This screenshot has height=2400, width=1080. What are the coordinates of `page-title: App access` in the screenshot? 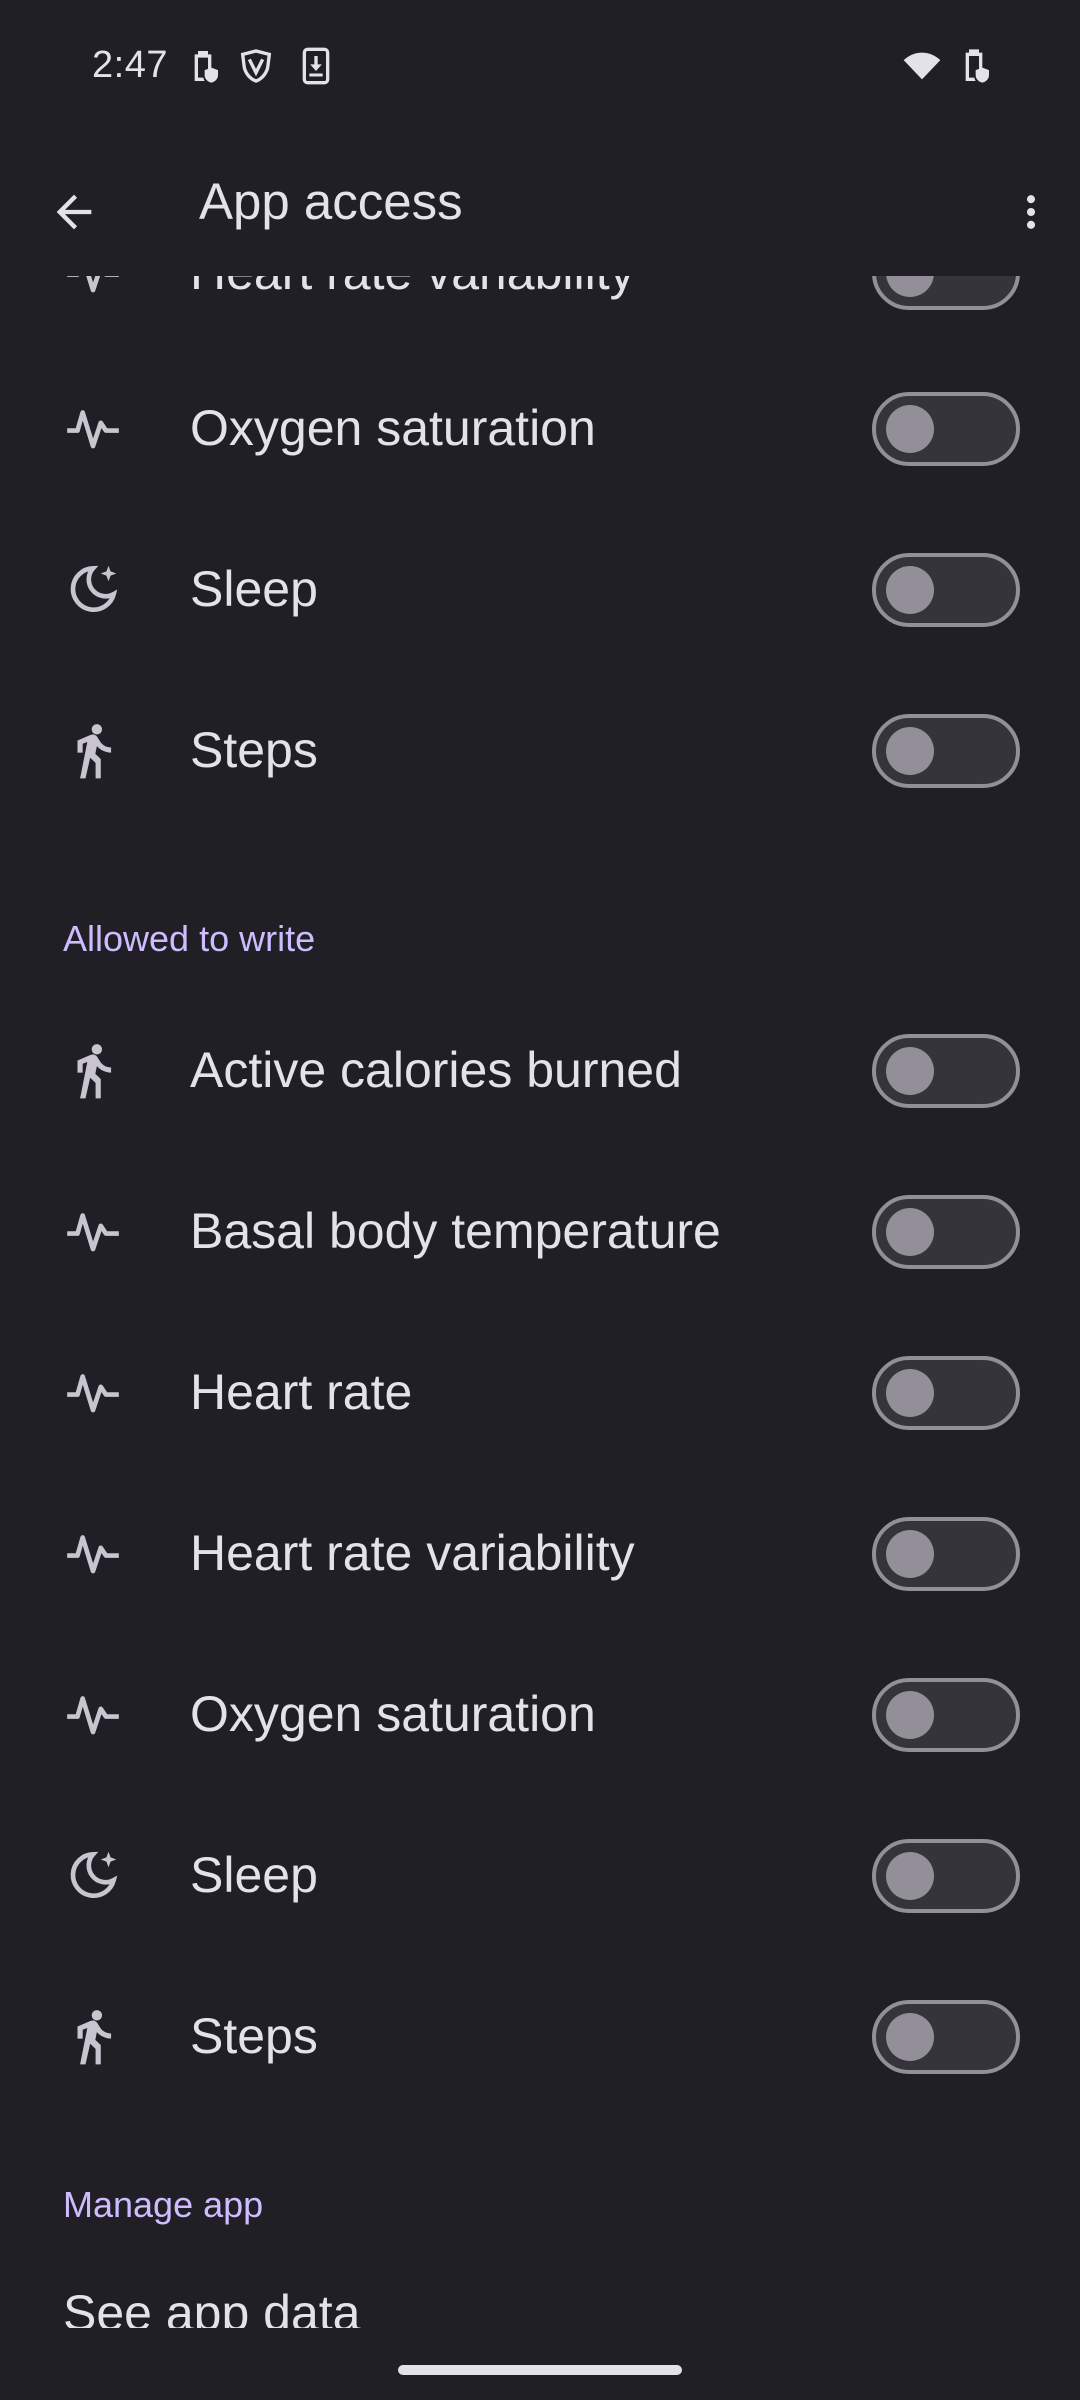 It's located at (331, 201).